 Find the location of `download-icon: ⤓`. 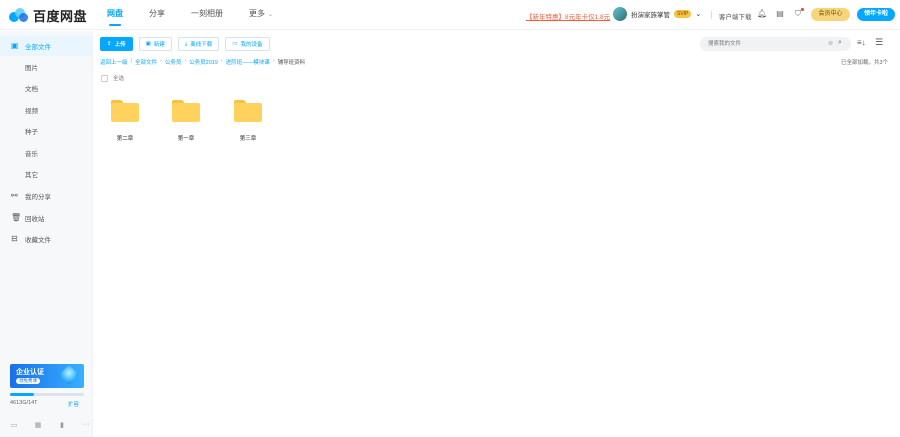

download-icon: ⤓ is located at coordinates (186, 43).